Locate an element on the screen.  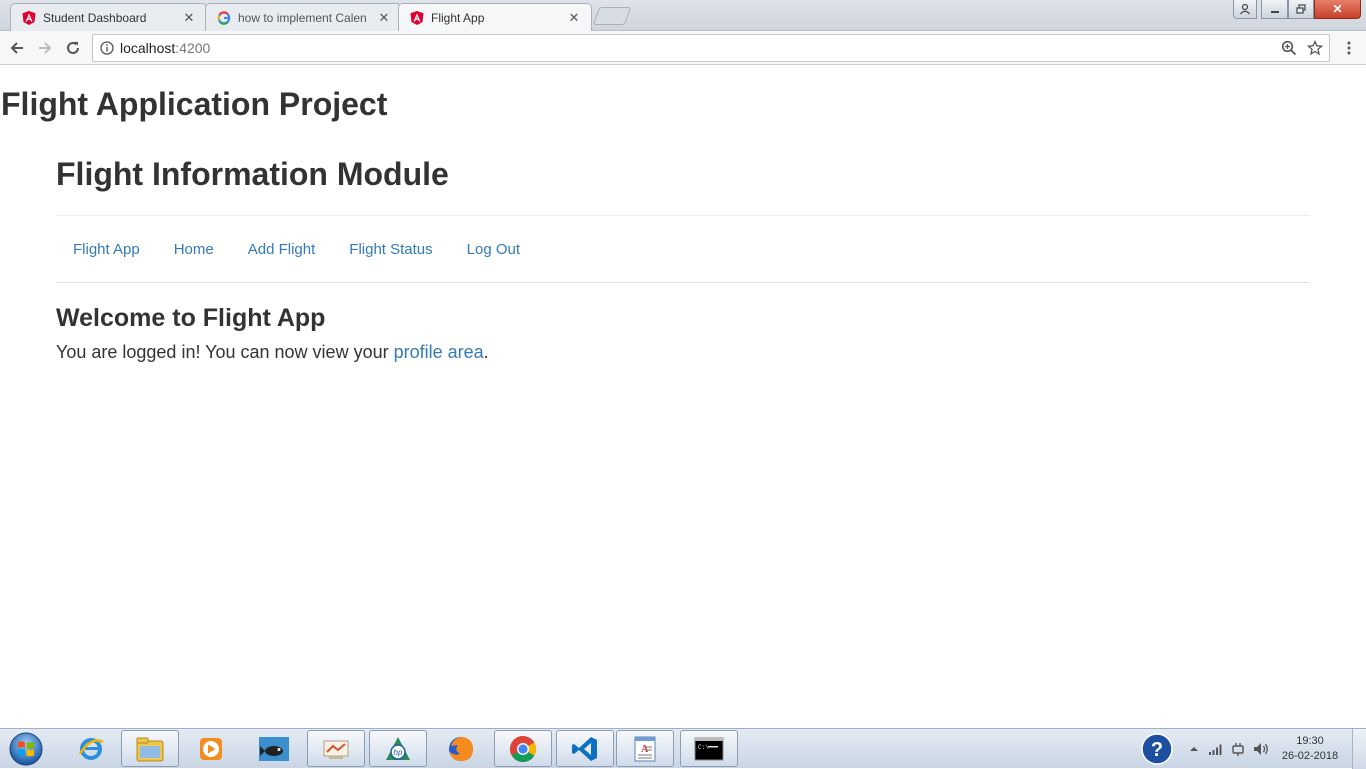
module-title: Flight Information Module is located at coordinates (252, 174).